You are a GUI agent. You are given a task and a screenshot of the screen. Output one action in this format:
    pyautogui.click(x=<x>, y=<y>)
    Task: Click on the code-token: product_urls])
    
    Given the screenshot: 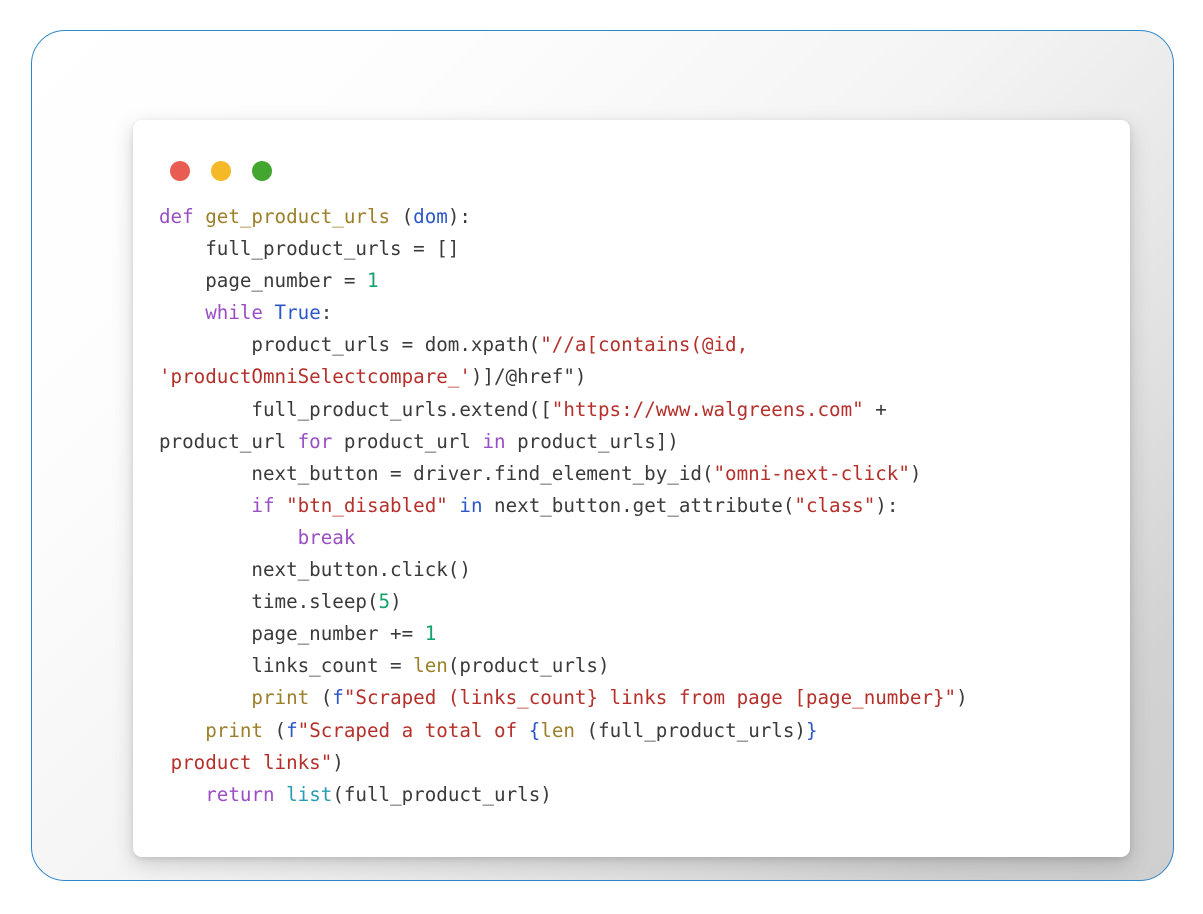 What is the action you would take?
    pyautogui.click(x=592, y=441)
    